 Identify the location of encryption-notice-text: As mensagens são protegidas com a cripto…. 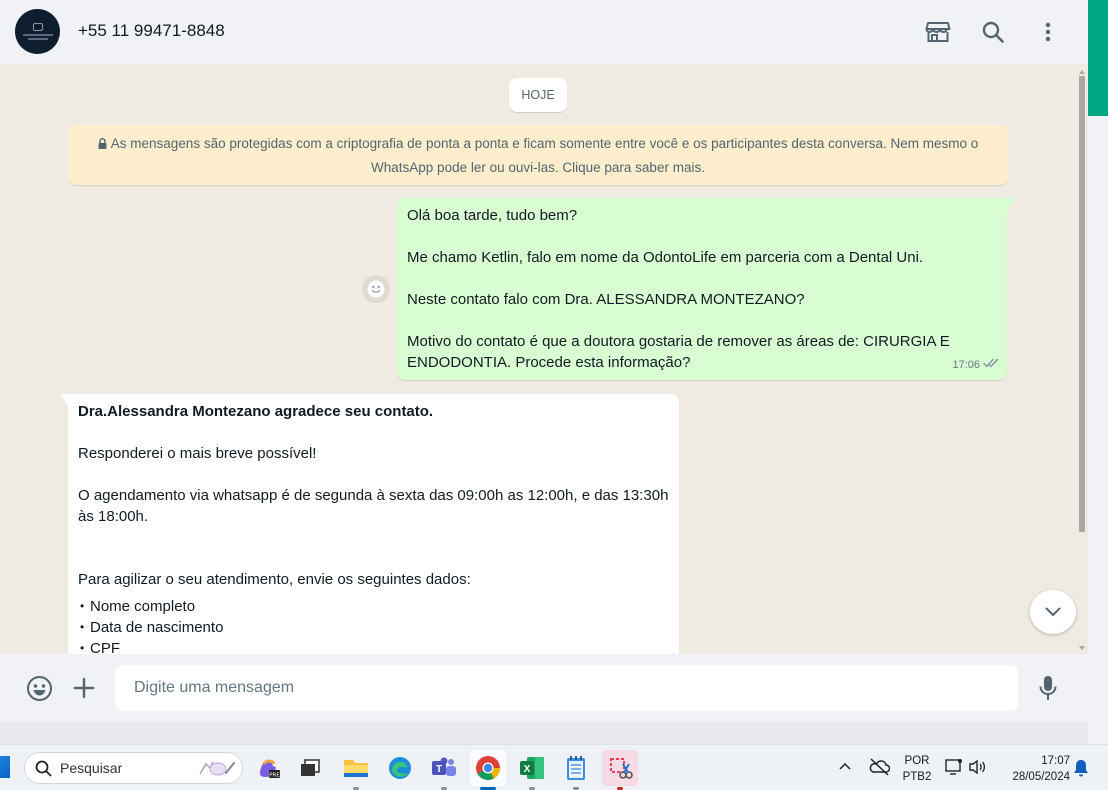
(544, 155).